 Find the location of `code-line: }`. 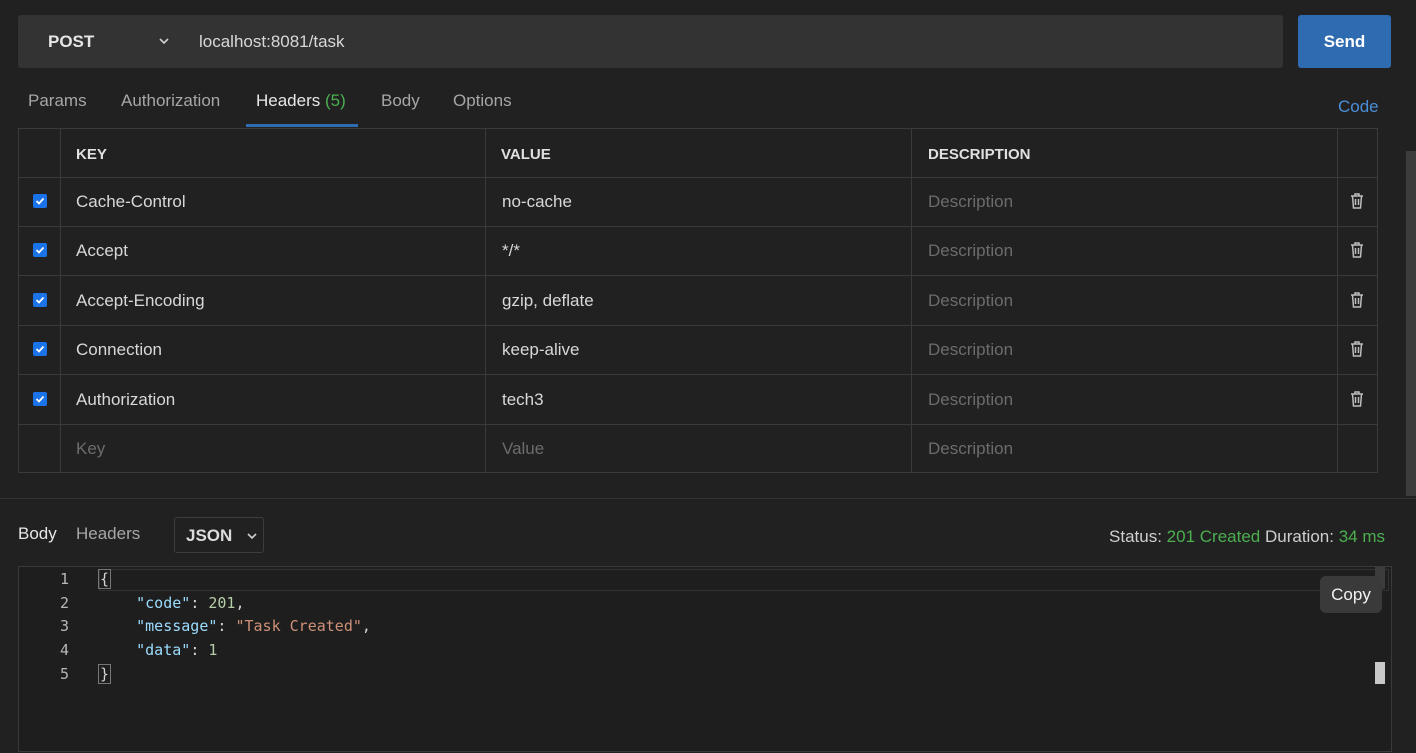

code-line: } is located at coordinates (105, 674).